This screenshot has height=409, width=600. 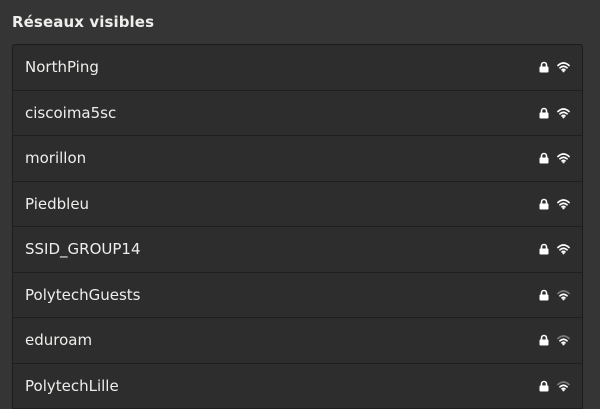 I want to click on network-row: eduroam, so click(x=297, y=341).